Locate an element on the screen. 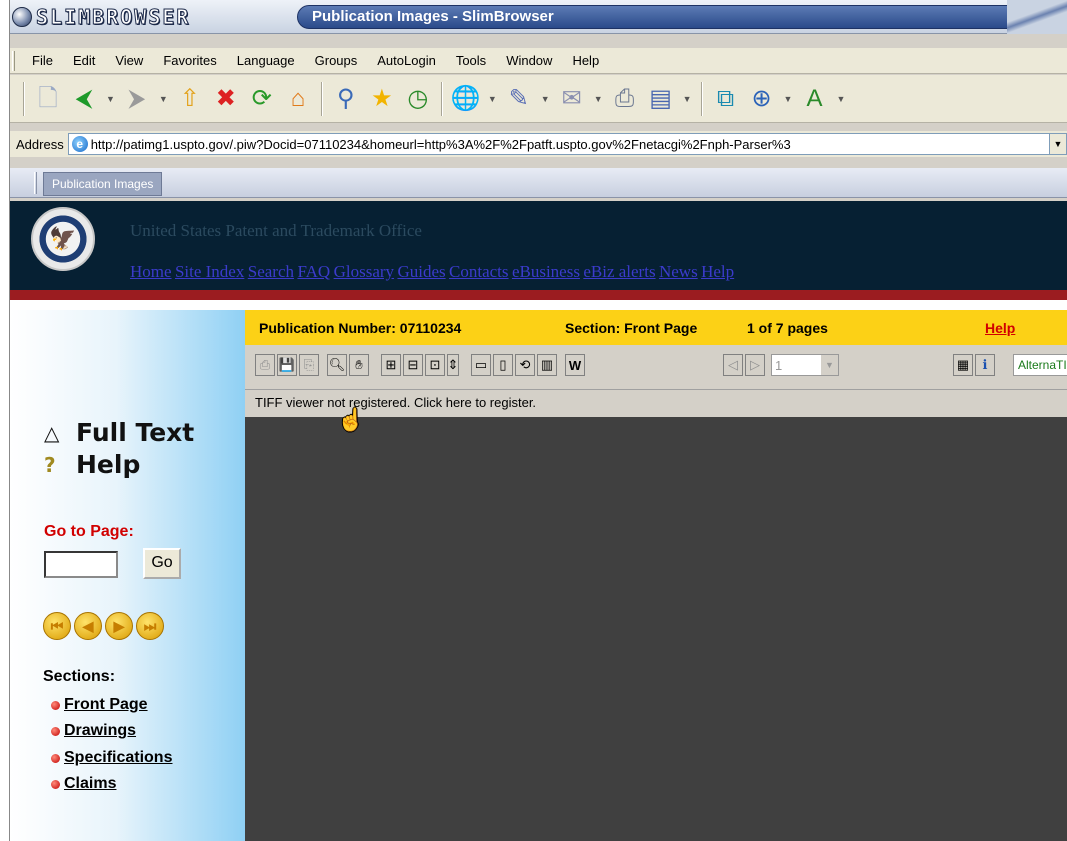 The height and width of the screenshot is (841, 1067). menu-window: Window is located at coordinates (529, 60).